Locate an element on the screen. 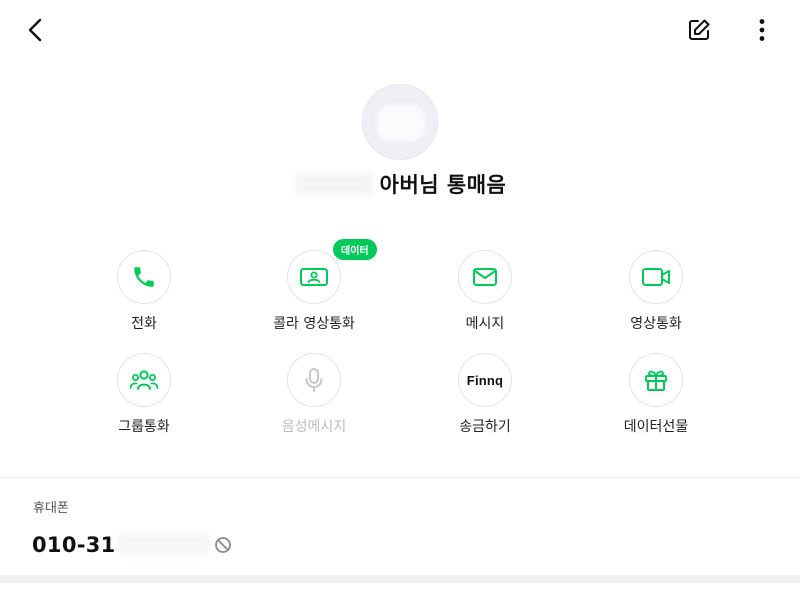  phone-icon is located at coordinates (144, 277).